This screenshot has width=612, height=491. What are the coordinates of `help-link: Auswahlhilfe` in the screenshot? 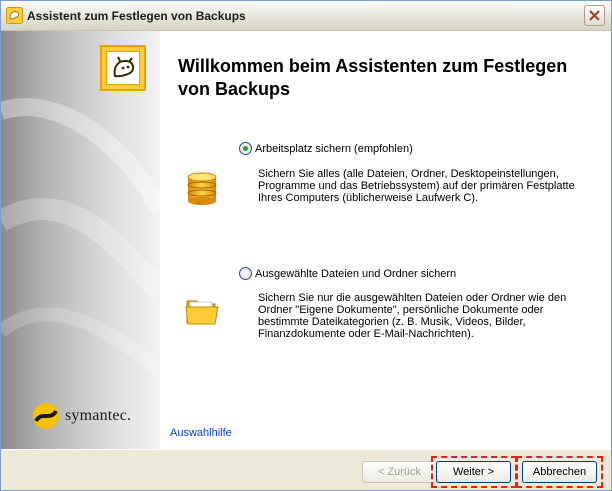 It's located at (201, 433).